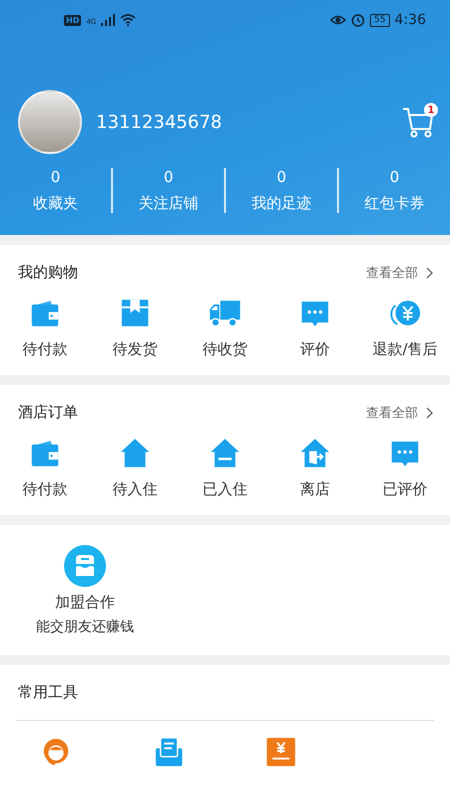 This screenshot has height=800, width=450. What do you see at coordinates (358, 20) in the screenshot?
I see `alarm-icon` at bounding box center [358, 20].